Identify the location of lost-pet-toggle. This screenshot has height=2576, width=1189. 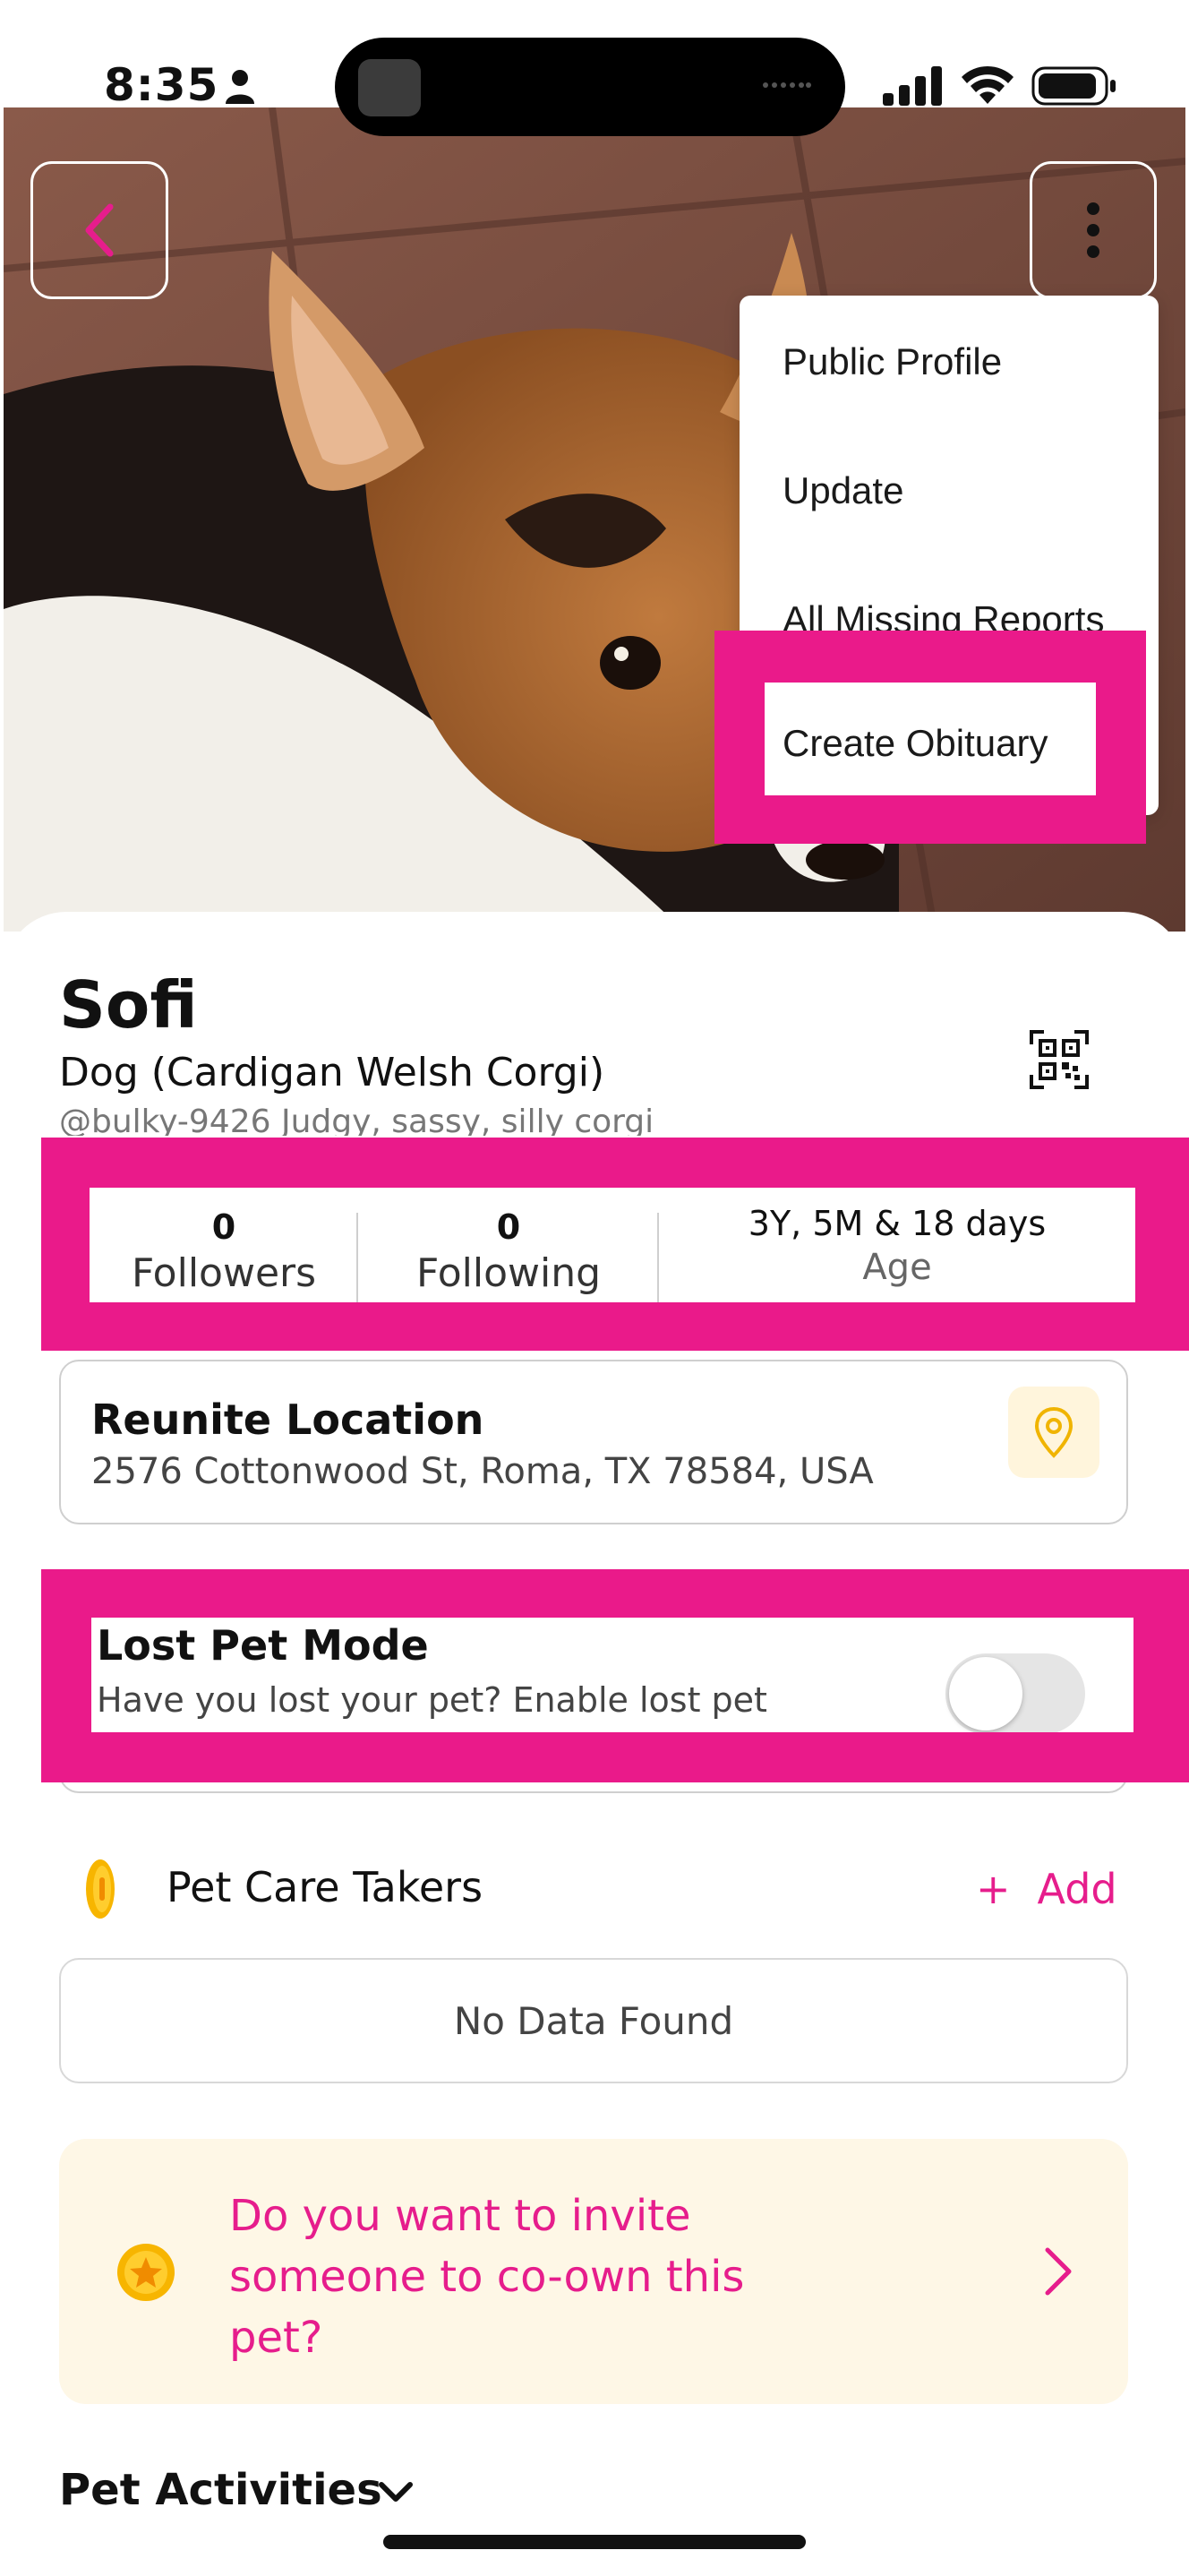
(1015, 1692).